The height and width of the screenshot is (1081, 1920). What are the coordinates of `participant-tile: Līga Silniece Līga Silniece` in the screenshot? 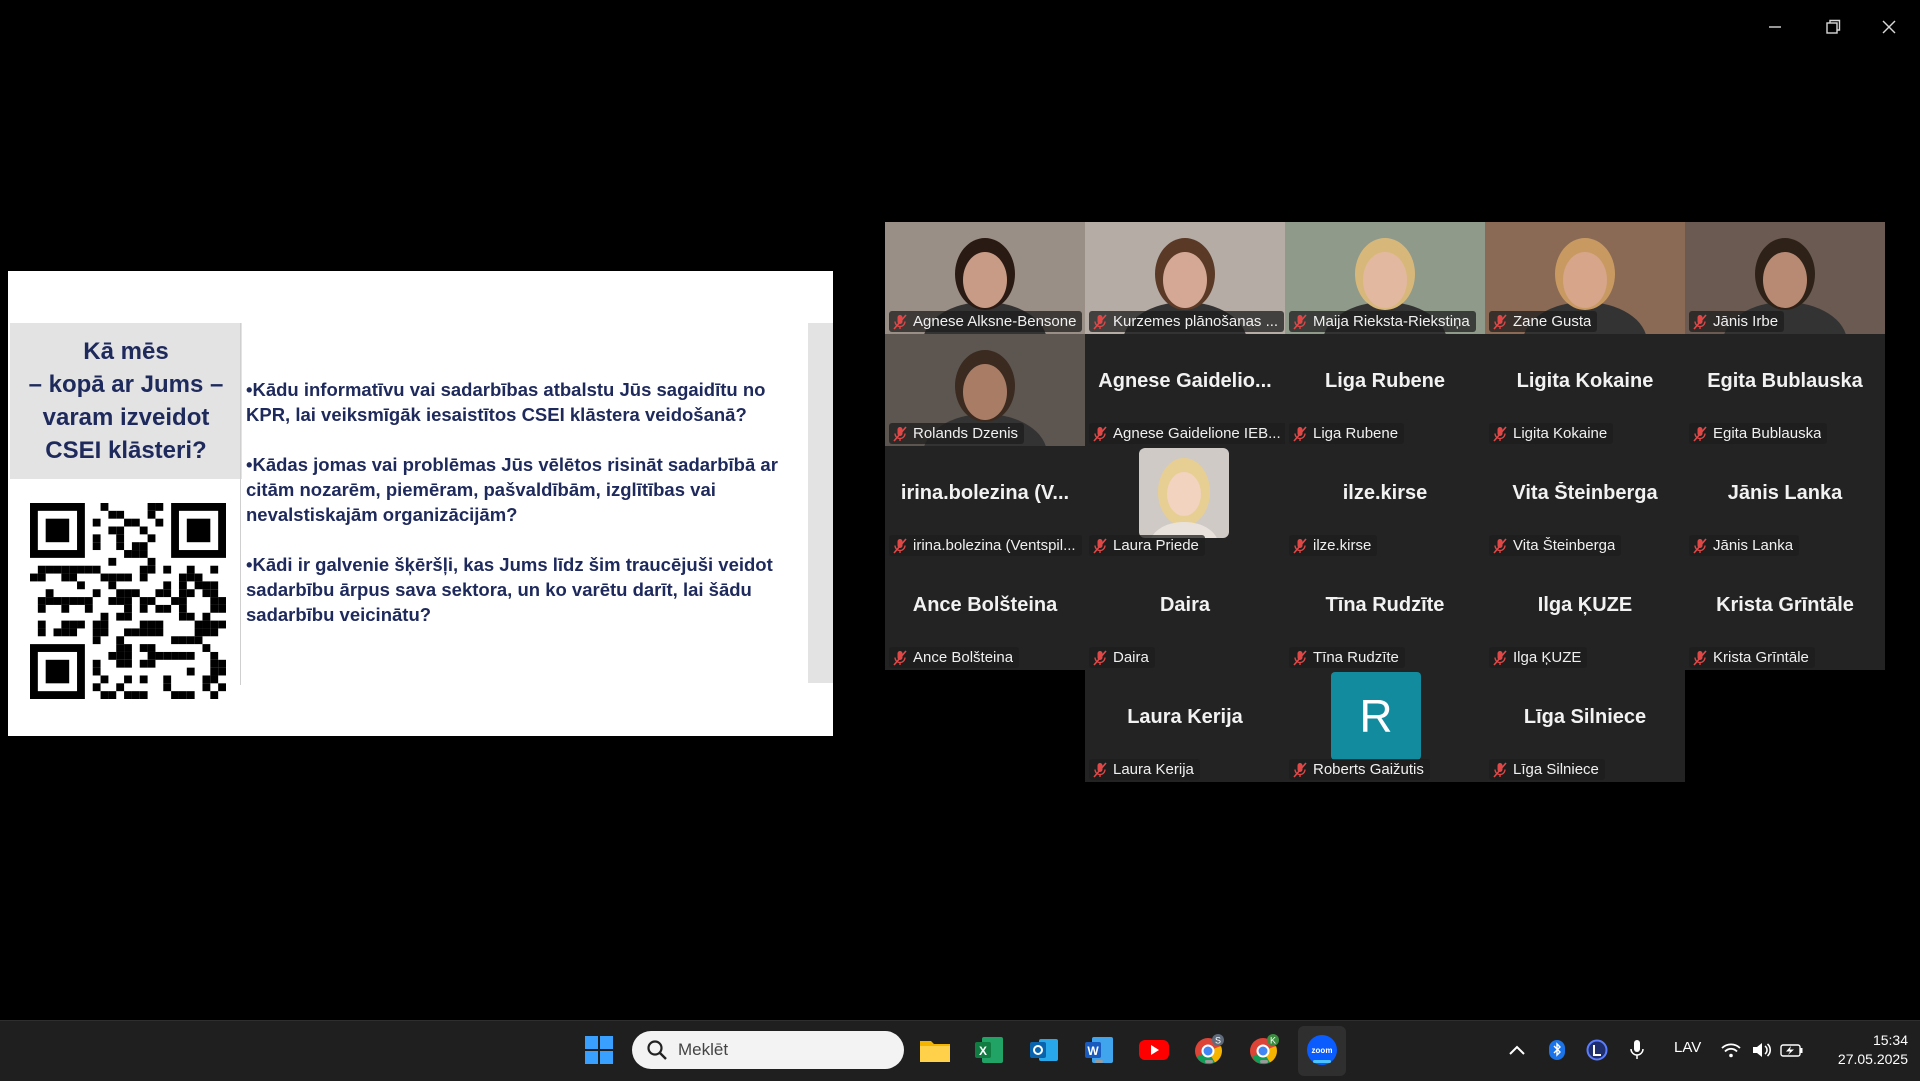 It's located at (1585, 726).